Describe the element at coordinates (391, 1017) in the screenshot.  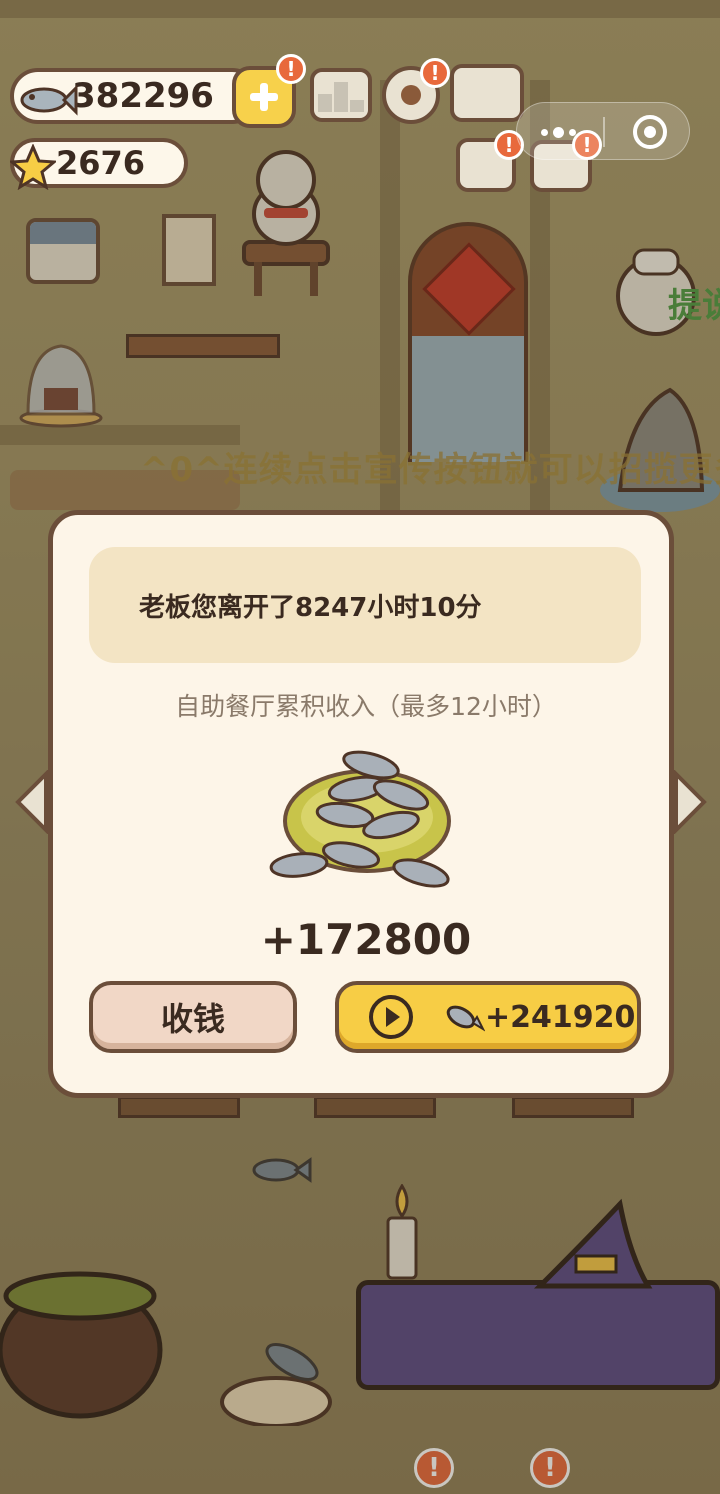
I see `play-icon` at that location.